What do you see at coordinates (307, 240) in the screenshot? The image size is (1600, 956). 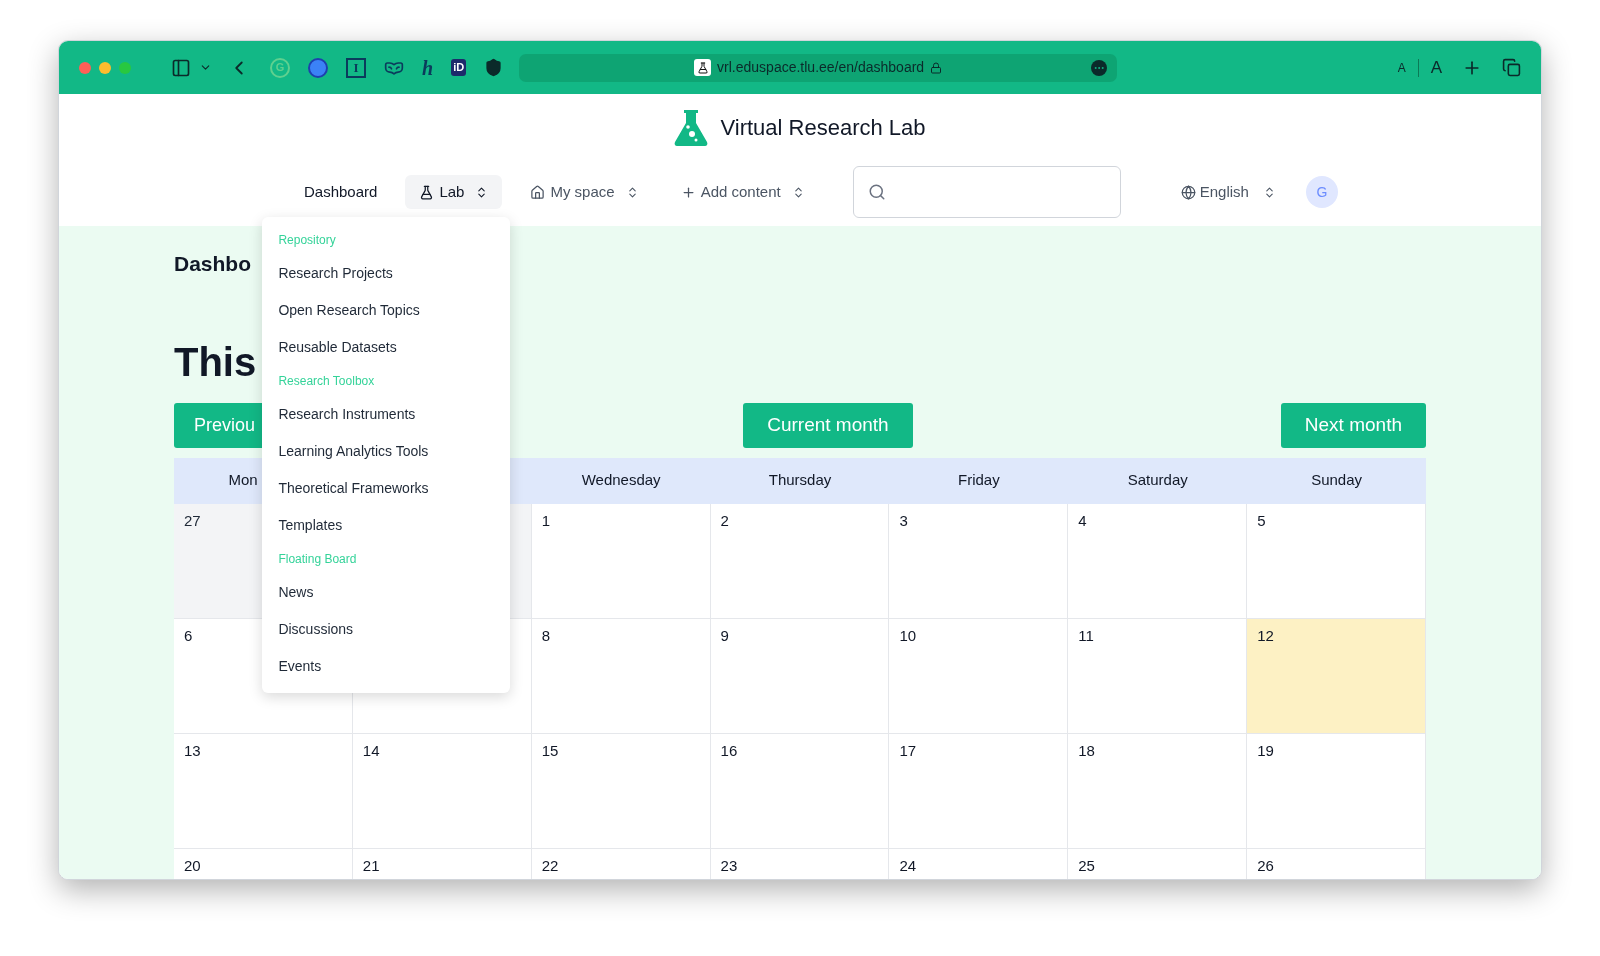 I see `menu-section-heading: Repository` at bounding box center [307, 240].